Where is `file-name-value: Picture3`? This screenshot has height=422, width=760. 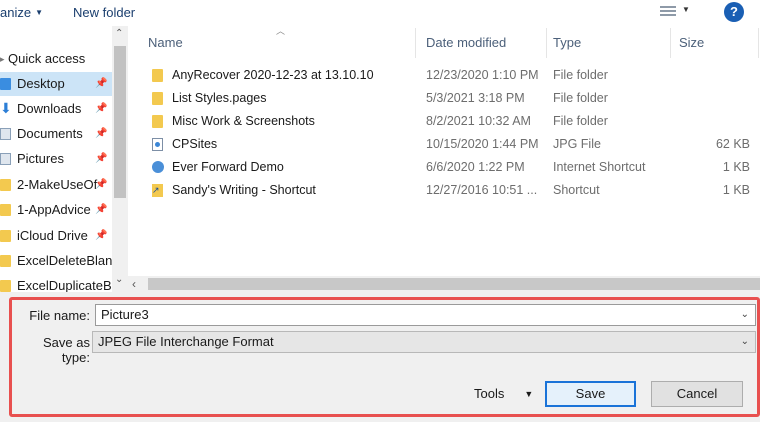 file-name-value: Picture3 is located at coordinates (125, 314).